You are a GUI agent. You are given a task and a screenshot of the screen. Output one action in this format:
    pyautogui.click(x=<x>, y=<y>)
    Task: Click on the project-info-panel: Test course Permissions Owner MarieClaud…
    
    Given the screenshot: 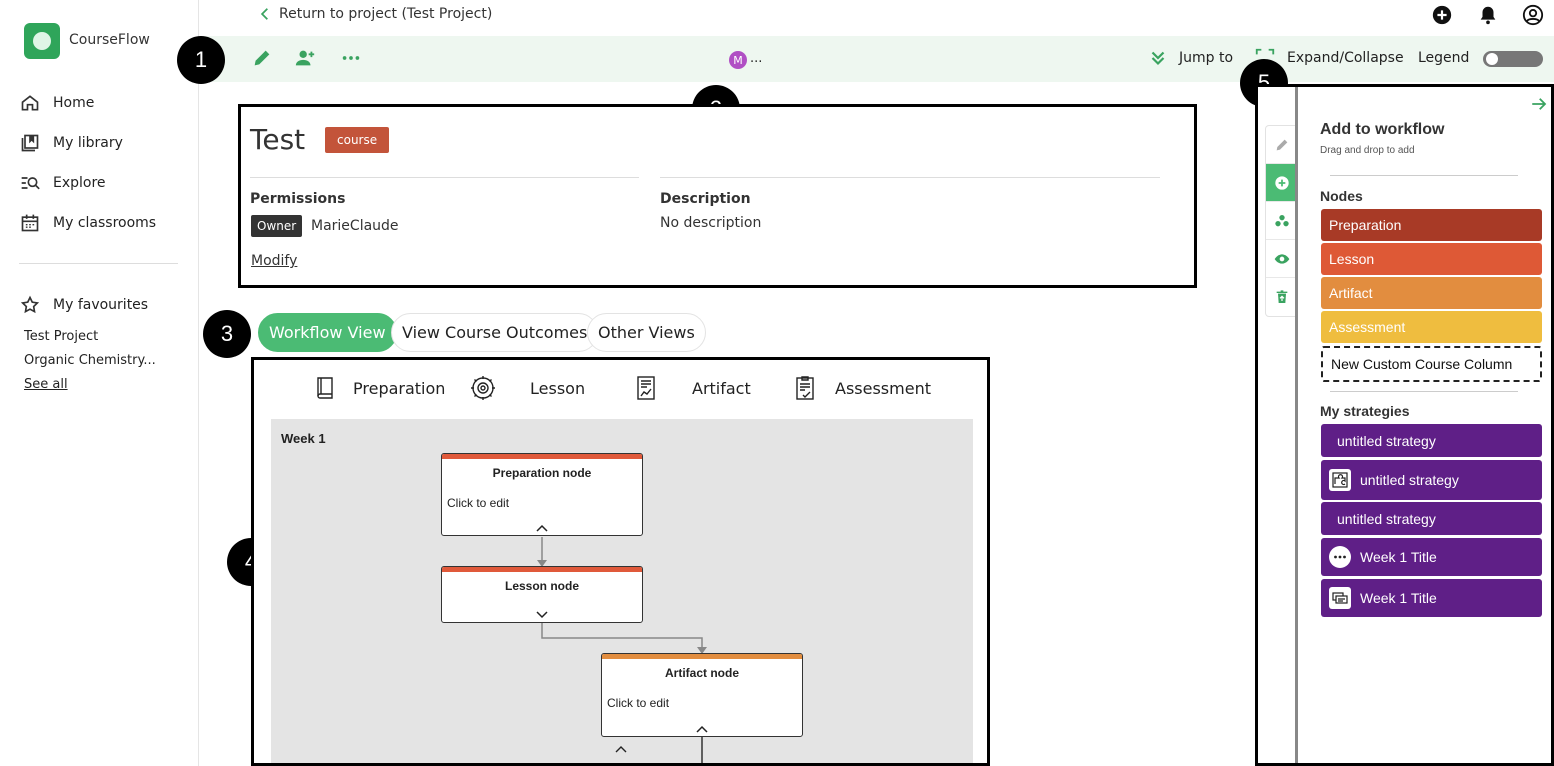 What is the action you would take?
    pyautogui.click(x=717, y=196)
    